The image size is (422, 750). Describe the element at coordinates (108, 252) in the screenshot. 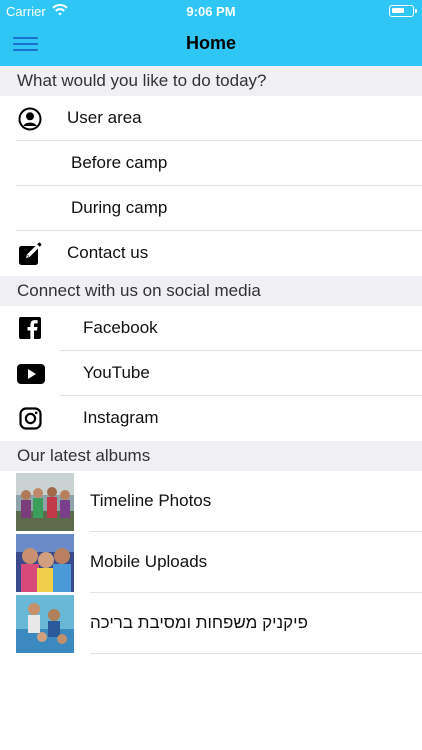

I see `menu-item-label: Contact us` at that location.